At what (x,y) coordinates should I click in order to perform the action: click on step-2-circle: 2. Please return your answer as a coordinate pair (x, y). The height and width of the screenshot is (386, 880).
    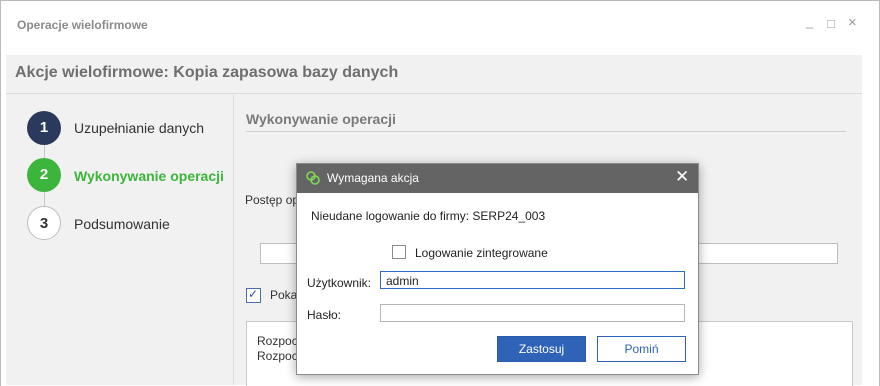
    Looking at the image, I should click on (44, 175).